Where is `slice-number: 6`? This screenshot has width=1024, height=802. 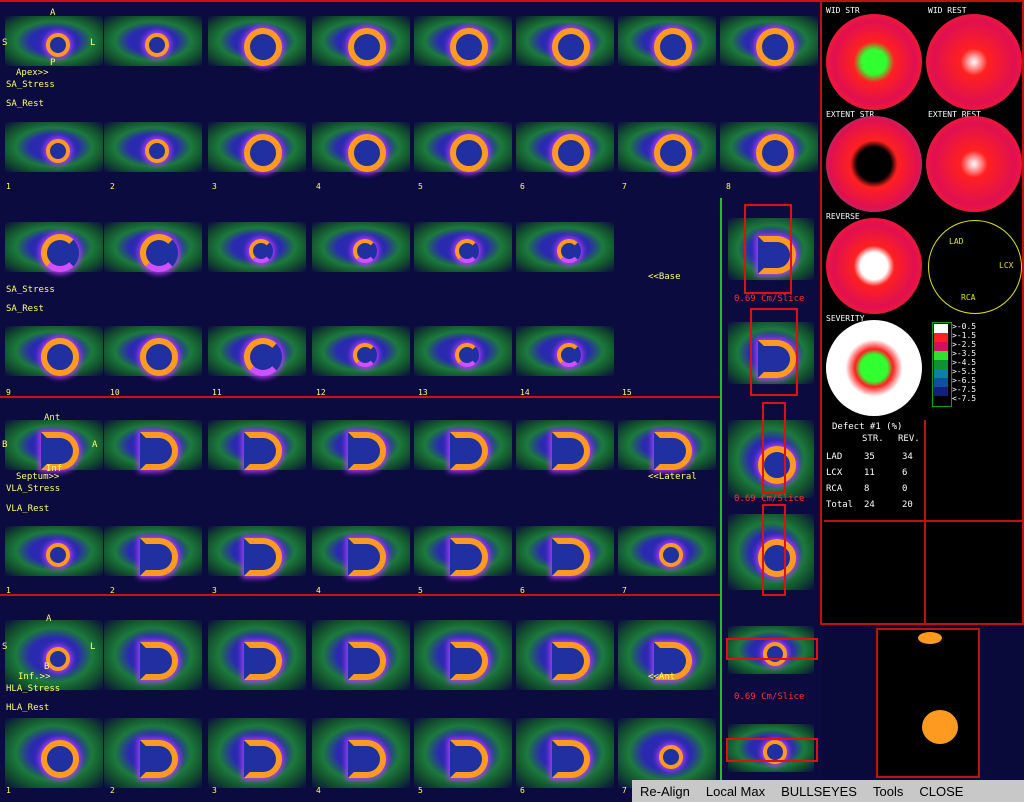
slice-number: 6 is located at coordinates (522, 186).